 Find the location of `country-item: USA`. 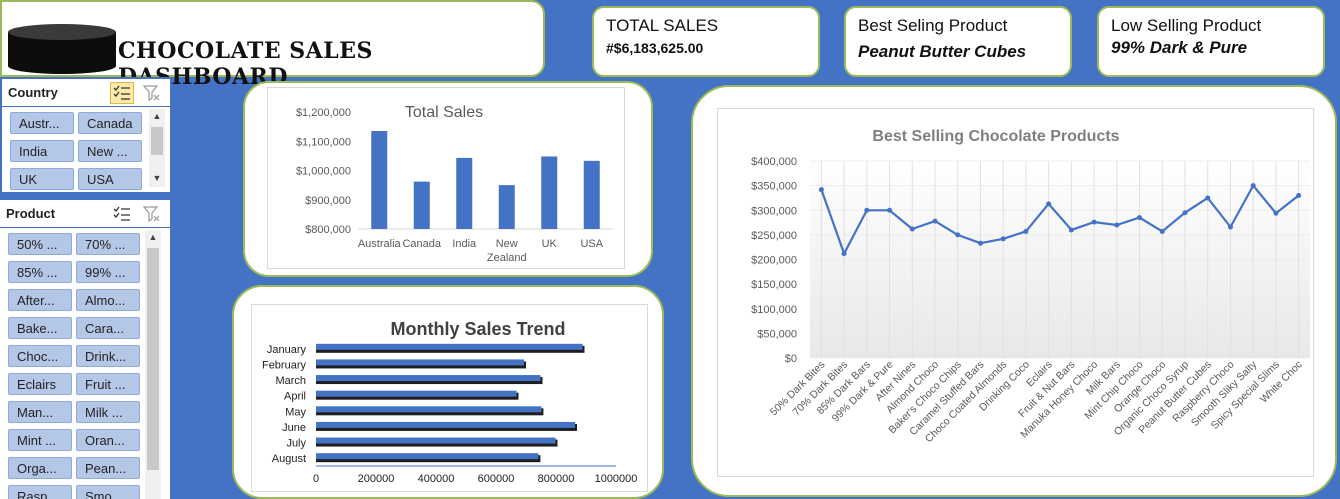

country-item: USA is located at coordinates (110, 179).